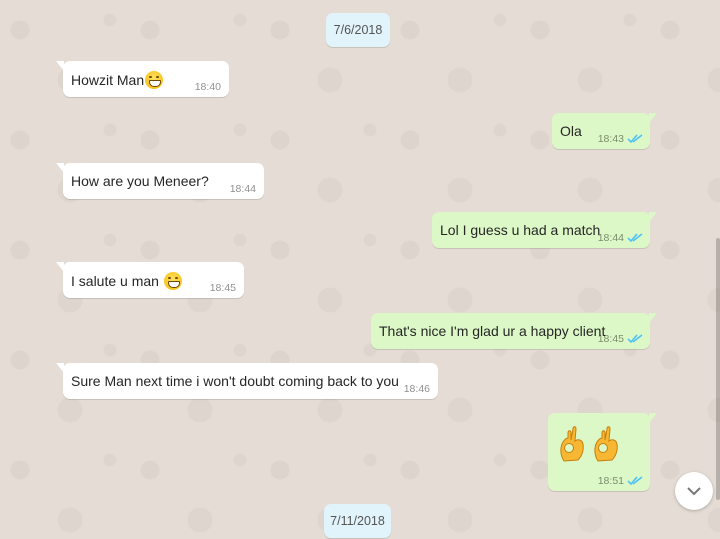 The width and height of the screenshot is (720, 539). I want to click on outgoing-message: 18:51, so click(602, 452).